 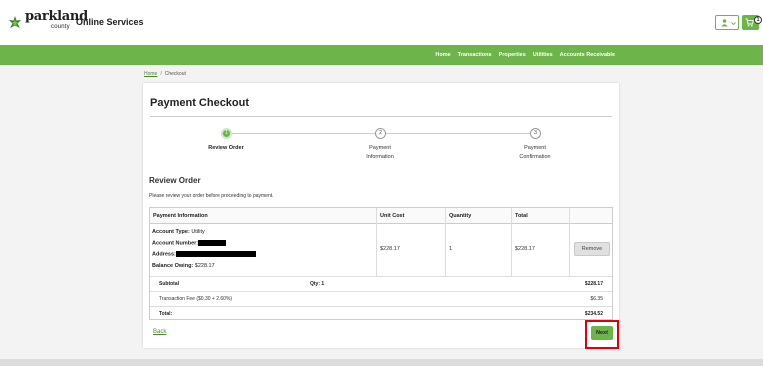 What do you see at coordinates (166, 314) in the screenshot?
I see `total-label: Total:` at bounding box center [166, 314].